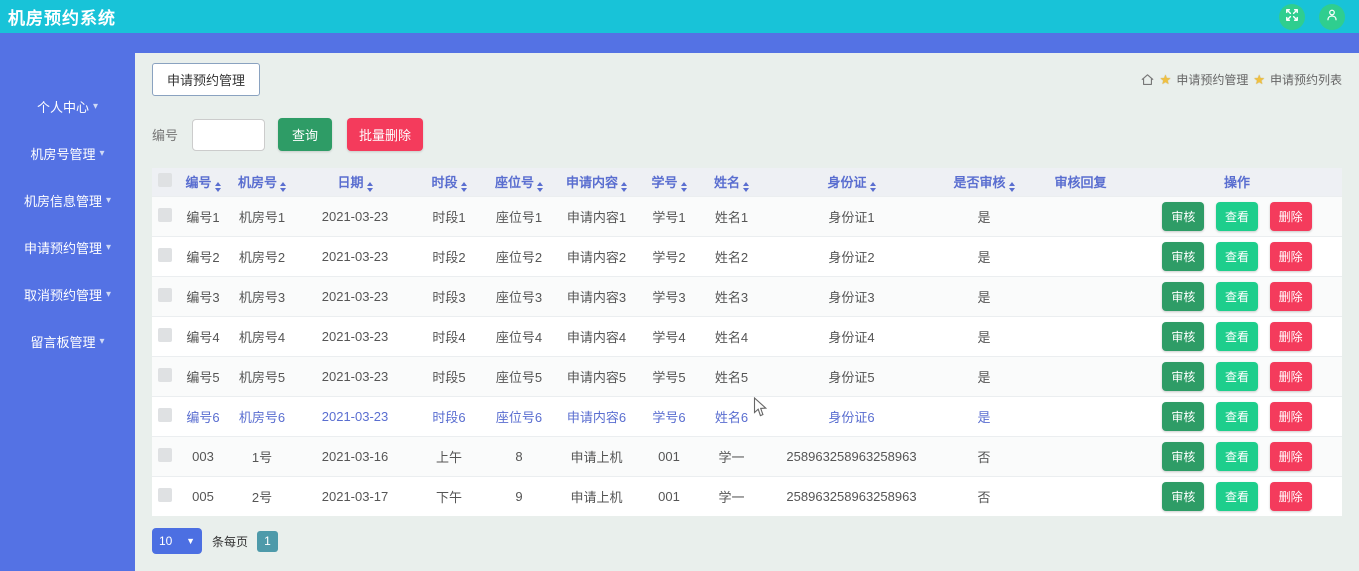 The height and width of the screenshot is (571, 1359). I want to click on page-size-select: 10 ▼, so click(177, 541).